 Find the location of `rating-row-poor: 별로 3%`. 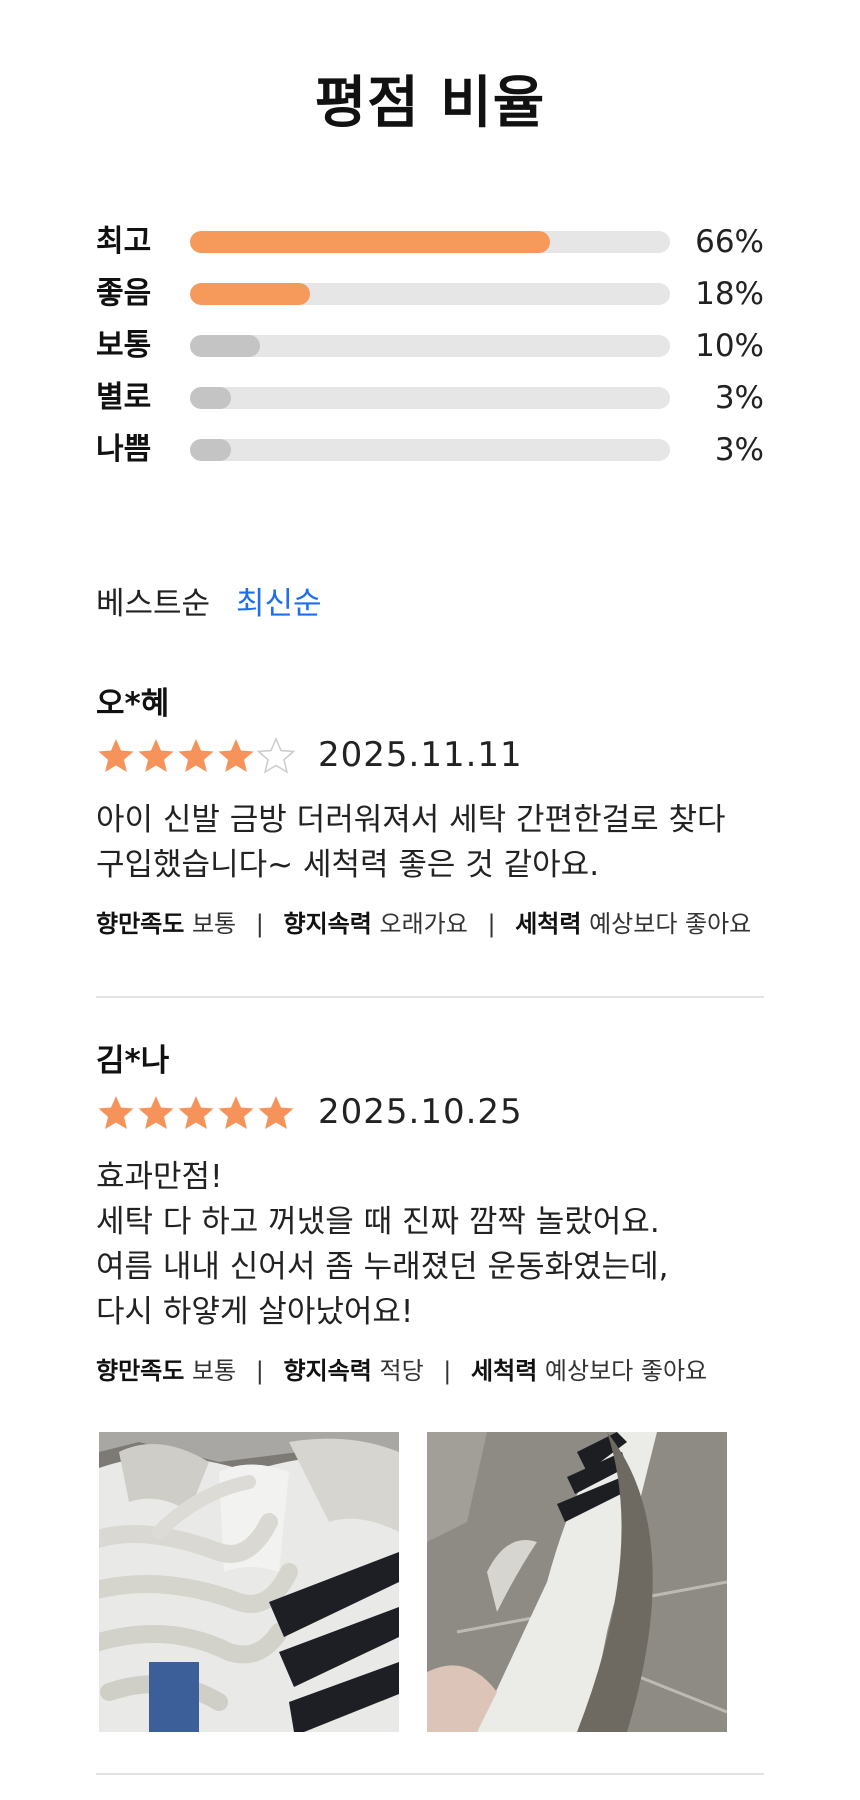

rating-row-poor: 별로 3% is located at coordinates (430, 402).